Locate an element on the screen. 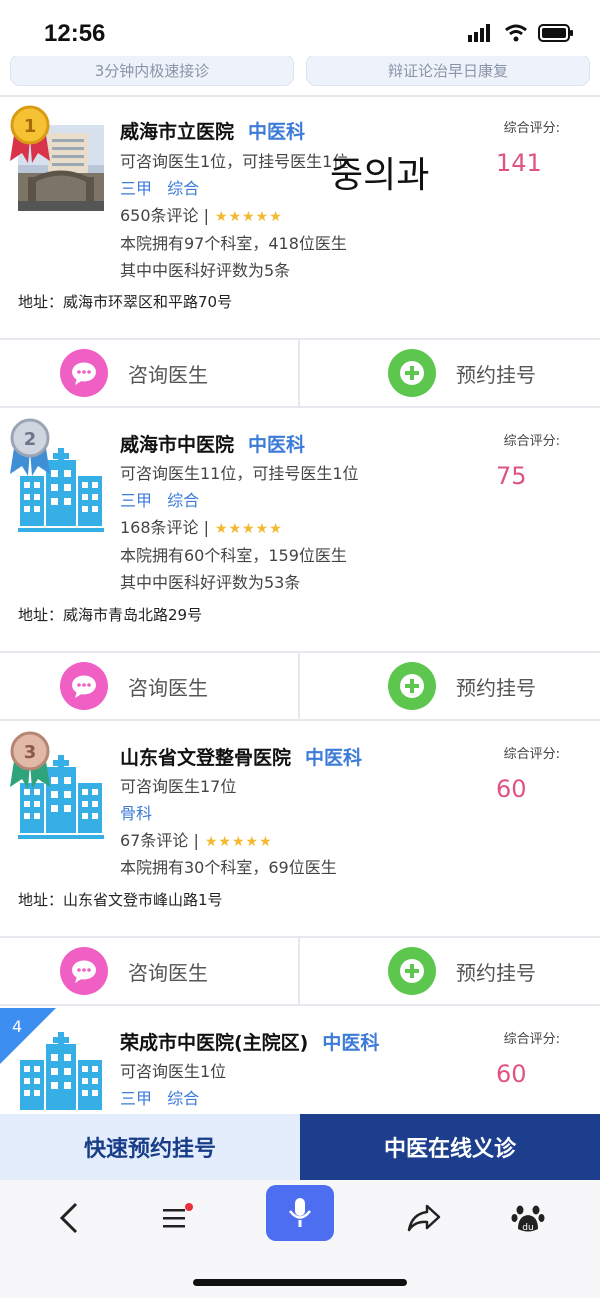 The image size is (600, 1298). card-3-actions: 咨询医生 预约挂号 is located at coordinates (300, 971).